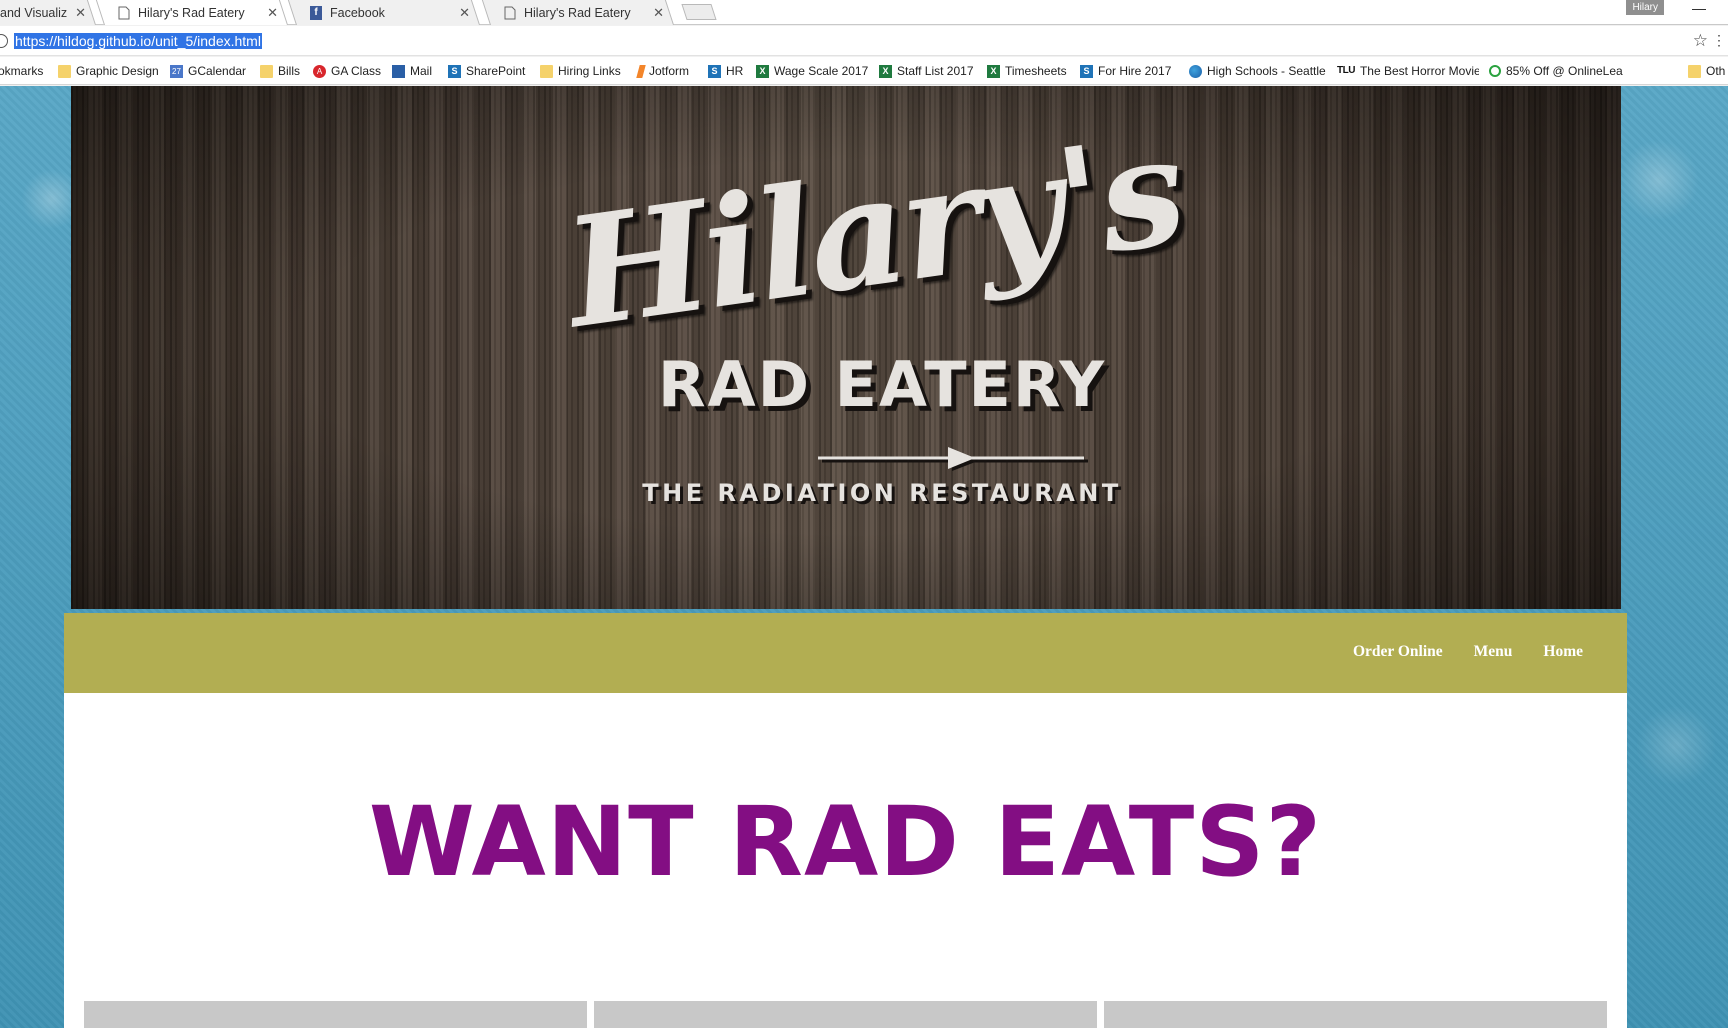 This screenshot has height=1028, width=1728. What do you see at coordinates (4, 41) in the screenshot?
I see `info-icon` at bounding box center [4, 41].